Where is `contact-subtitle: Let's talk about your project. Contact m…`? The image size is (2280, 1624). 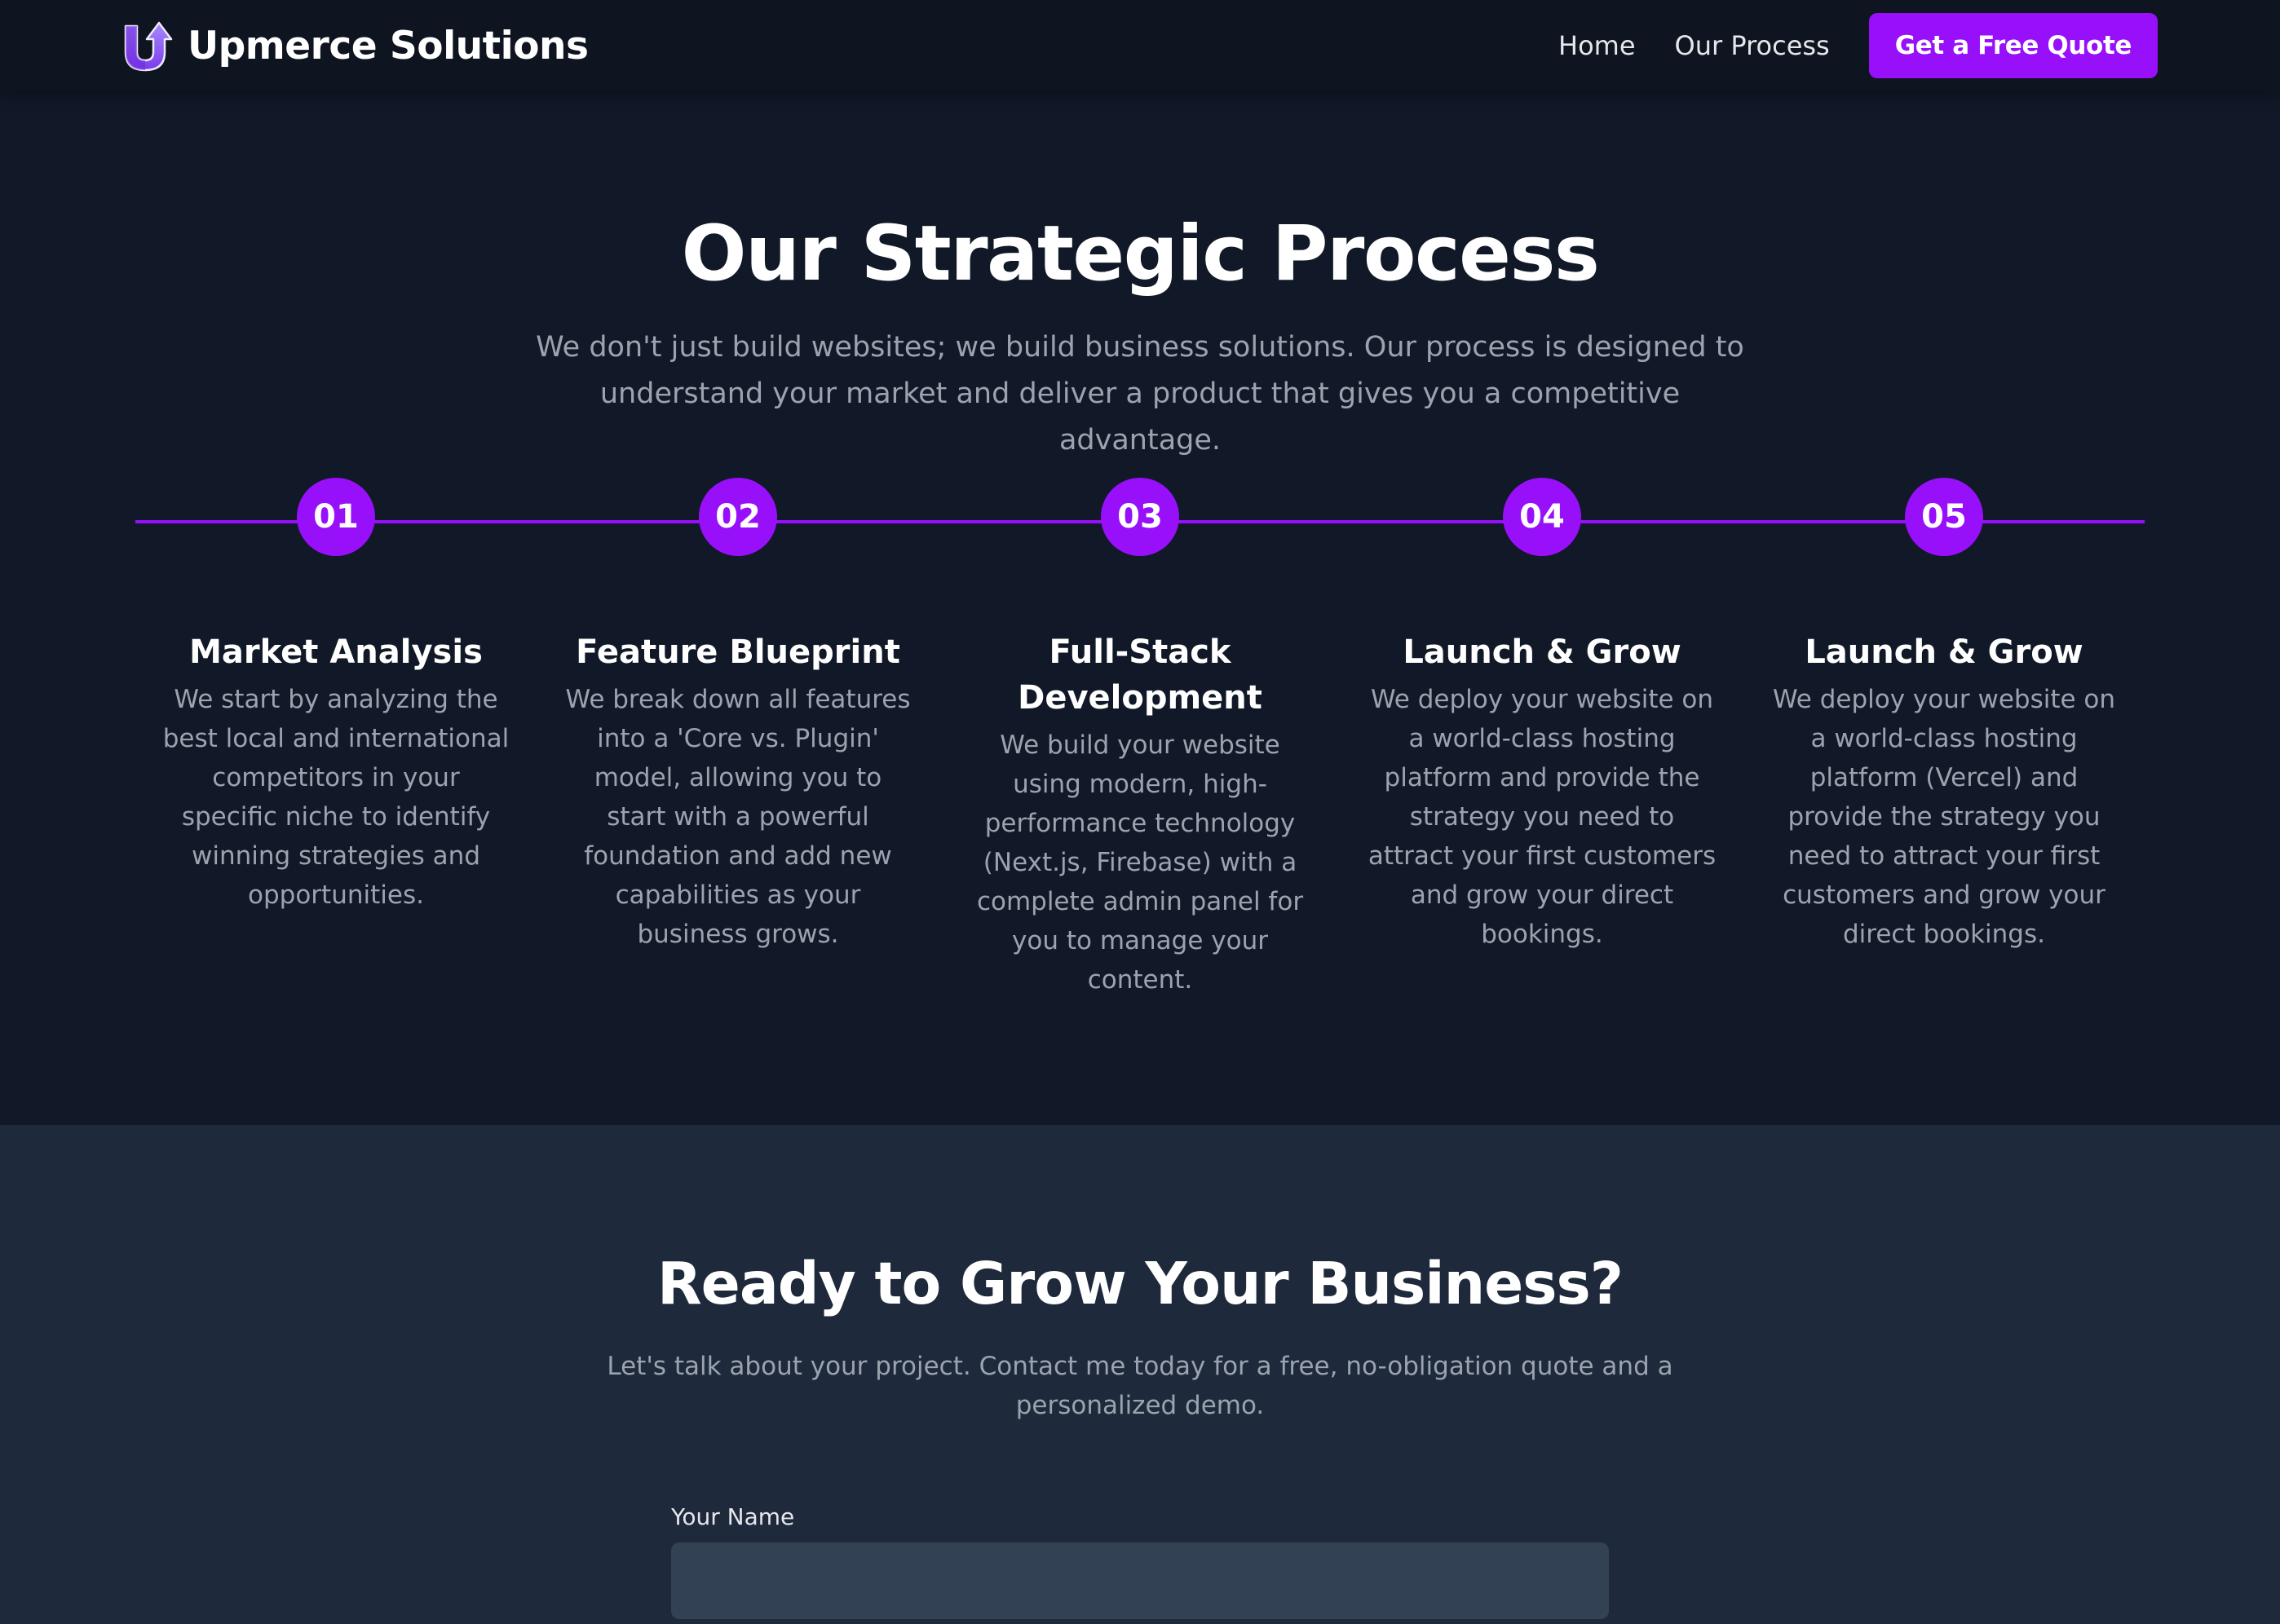 contact-subtitle: Let's talk about your project. Contact m… is located at coordinates (1140, 1386).